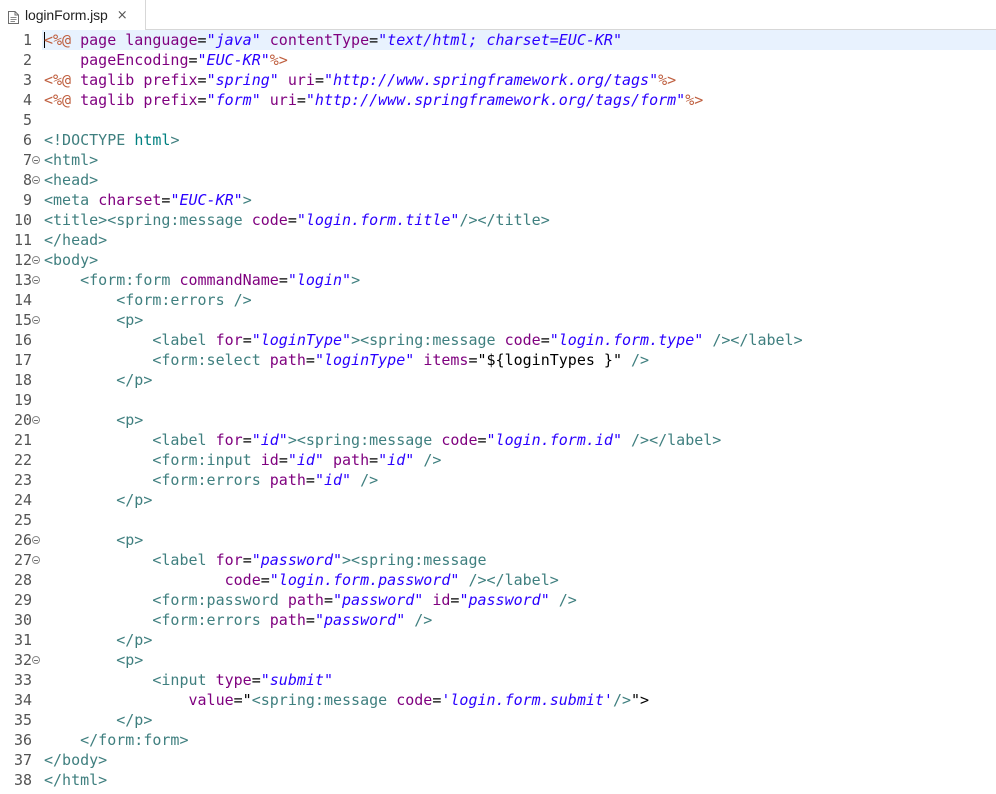 The width and height of the screenshot is (996, 794). I want to click on line-number: 28, so click(22, 580).